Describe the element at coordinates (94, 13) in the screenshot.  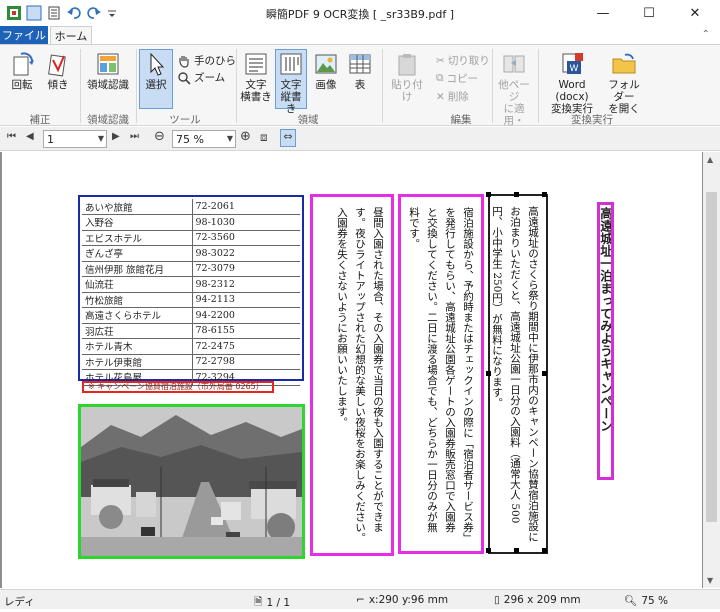
I see `redo-icon` at that location.